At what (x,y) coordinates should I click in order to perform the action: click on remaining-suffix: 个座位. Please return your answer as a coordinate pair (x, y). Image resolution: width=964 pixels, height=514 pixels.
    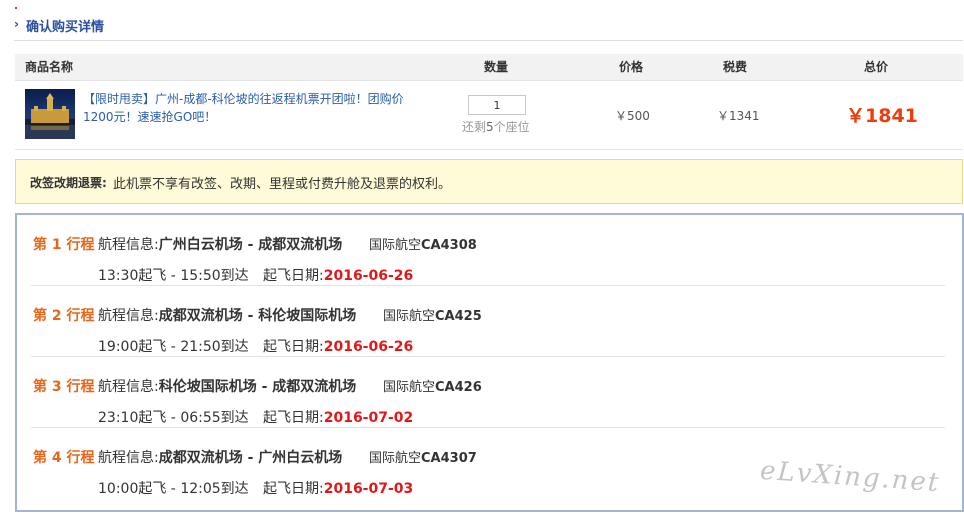
    Looking at the image, I should click on (511, 127).